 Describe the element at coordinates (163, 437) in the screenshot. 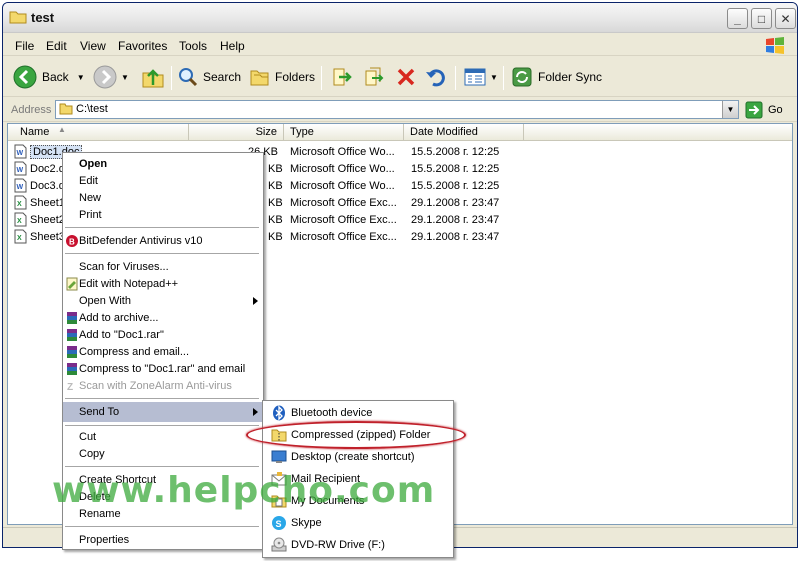

I see `menu-item-cut: Cut` at that location.